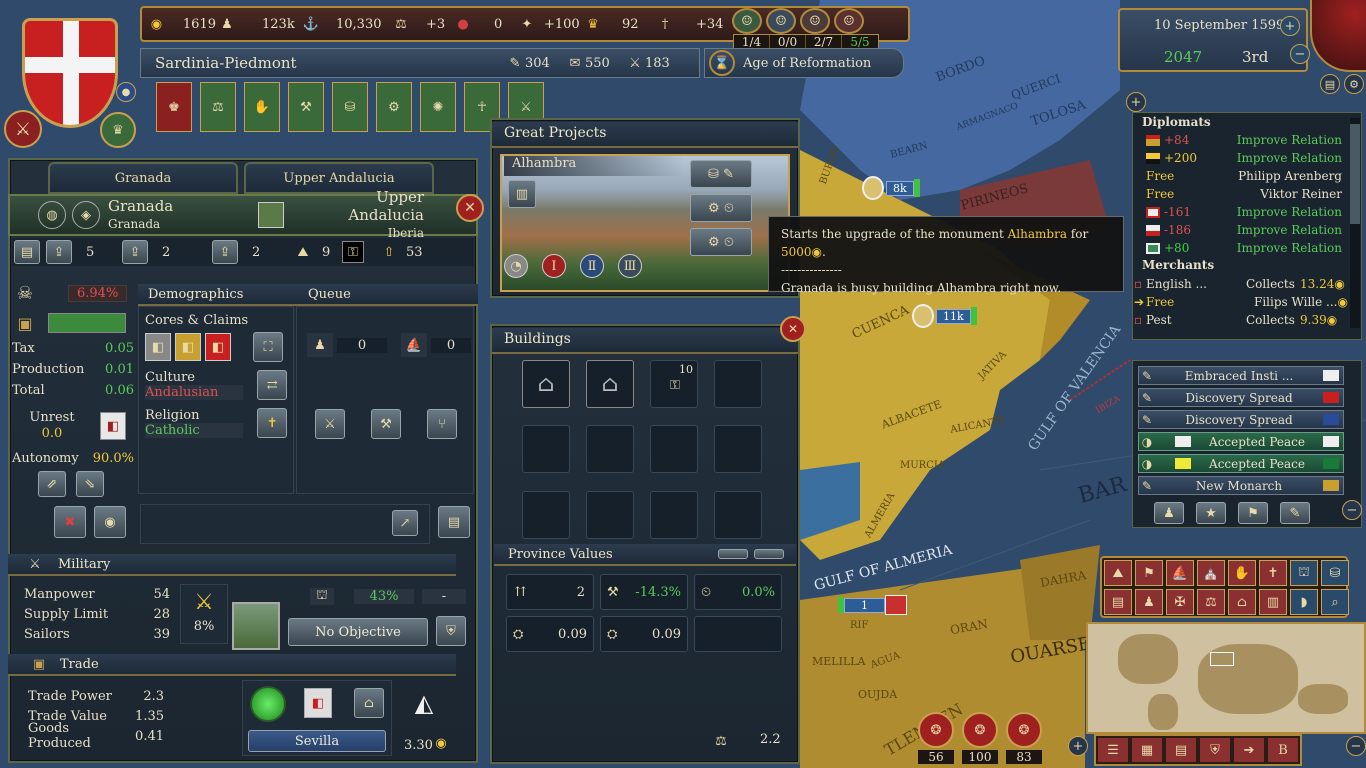 The height and width of the screenshot is (768, 1366). I want to click on production-dev-icon: ⇪, so click(135, 252).